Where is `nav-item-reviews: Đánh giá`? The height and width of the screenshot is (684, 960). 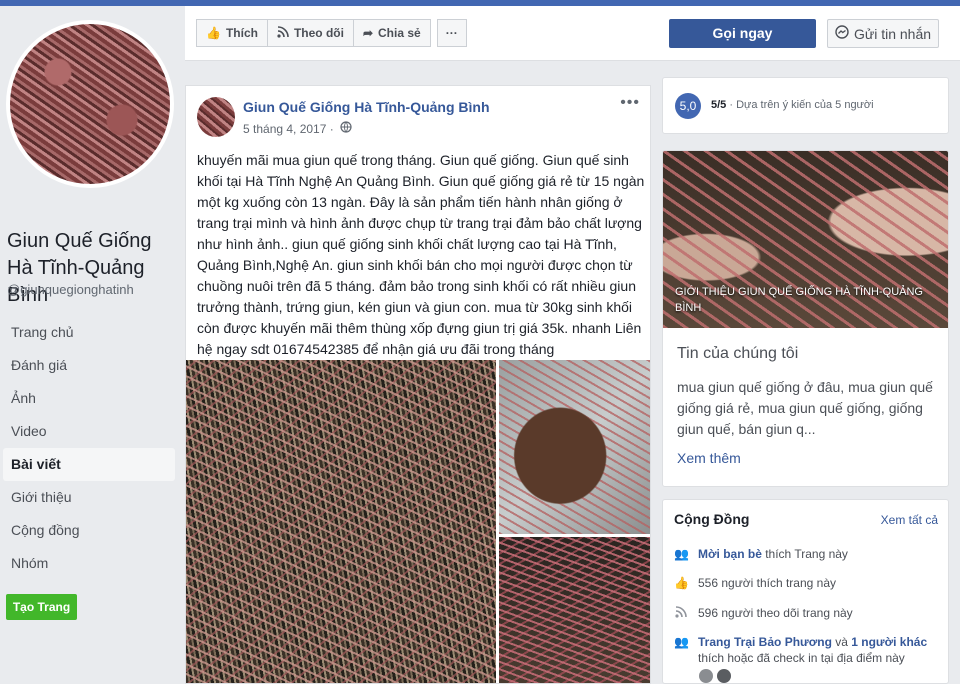 nav-item-reviews: Đánh giá is located at coordinates (89, 365).